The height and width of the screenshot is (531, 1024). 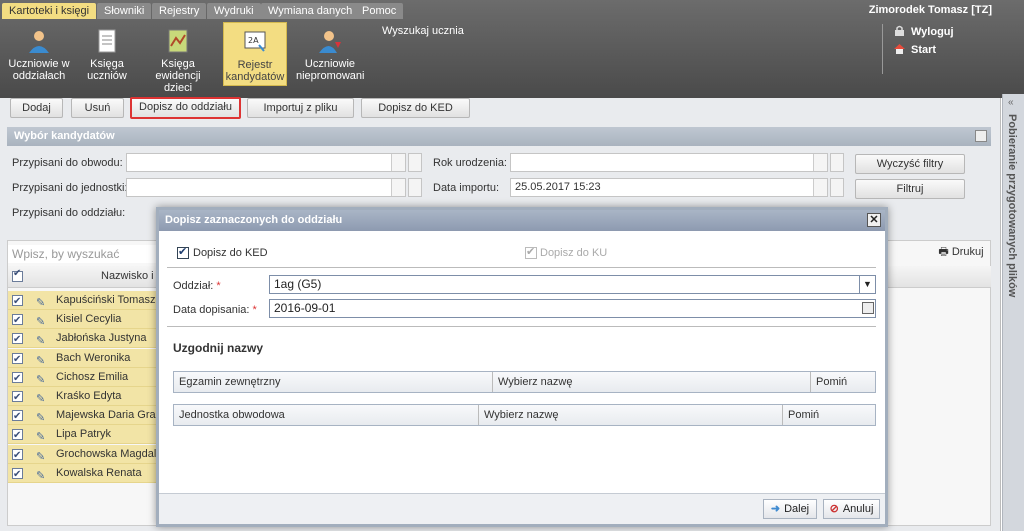 What do you see at coordinates (39, 54) in the screenshot?
I see `tool-uczniowie-w-oddzialach: Uczniowie w oddziałach` at bounding box center [39, 54].